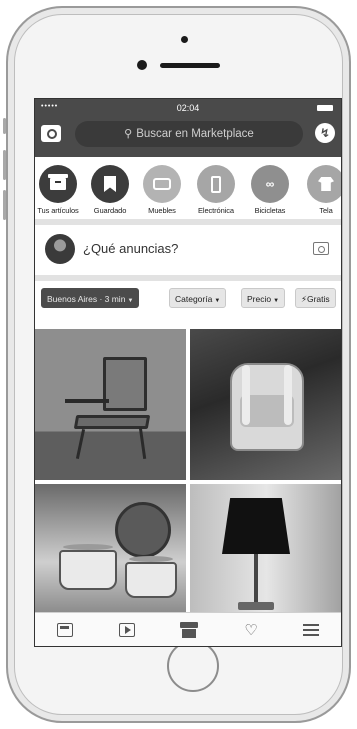 This screenshot has width=357, height=729. What do you see at coordinates (270, 210) in the screenshot?
I see `category-label: Bicicletas` at bounding box center [270, 210].